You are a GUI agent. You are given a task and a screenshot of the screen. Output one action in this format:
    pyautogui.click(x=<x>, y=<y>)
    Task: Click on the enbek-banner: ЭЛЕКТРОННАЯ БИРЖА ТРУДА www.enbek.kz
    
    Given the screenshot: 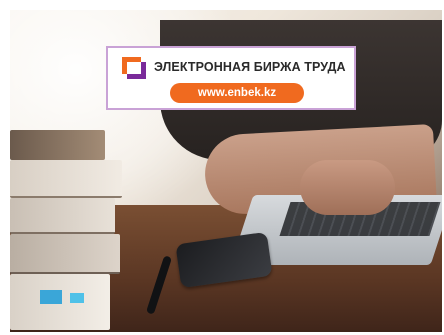 What is the action you would take?
    pyautogui.click(x=231, y=78)
    